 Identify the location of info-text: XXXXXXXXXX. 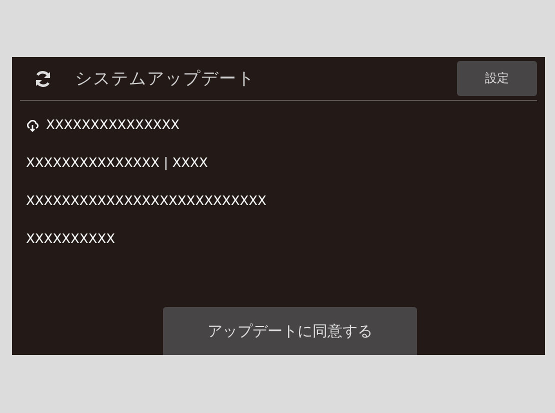
(71, 239).